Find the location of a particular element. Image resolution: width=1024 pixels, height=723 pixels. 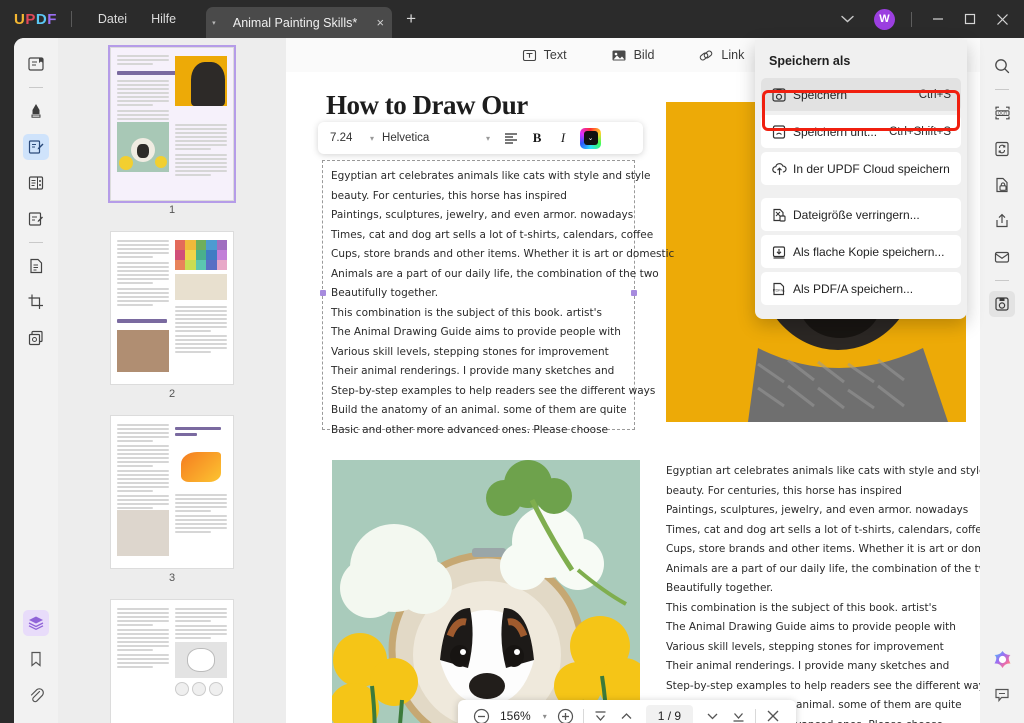

crop-icon is located at coordinates (36, 302).